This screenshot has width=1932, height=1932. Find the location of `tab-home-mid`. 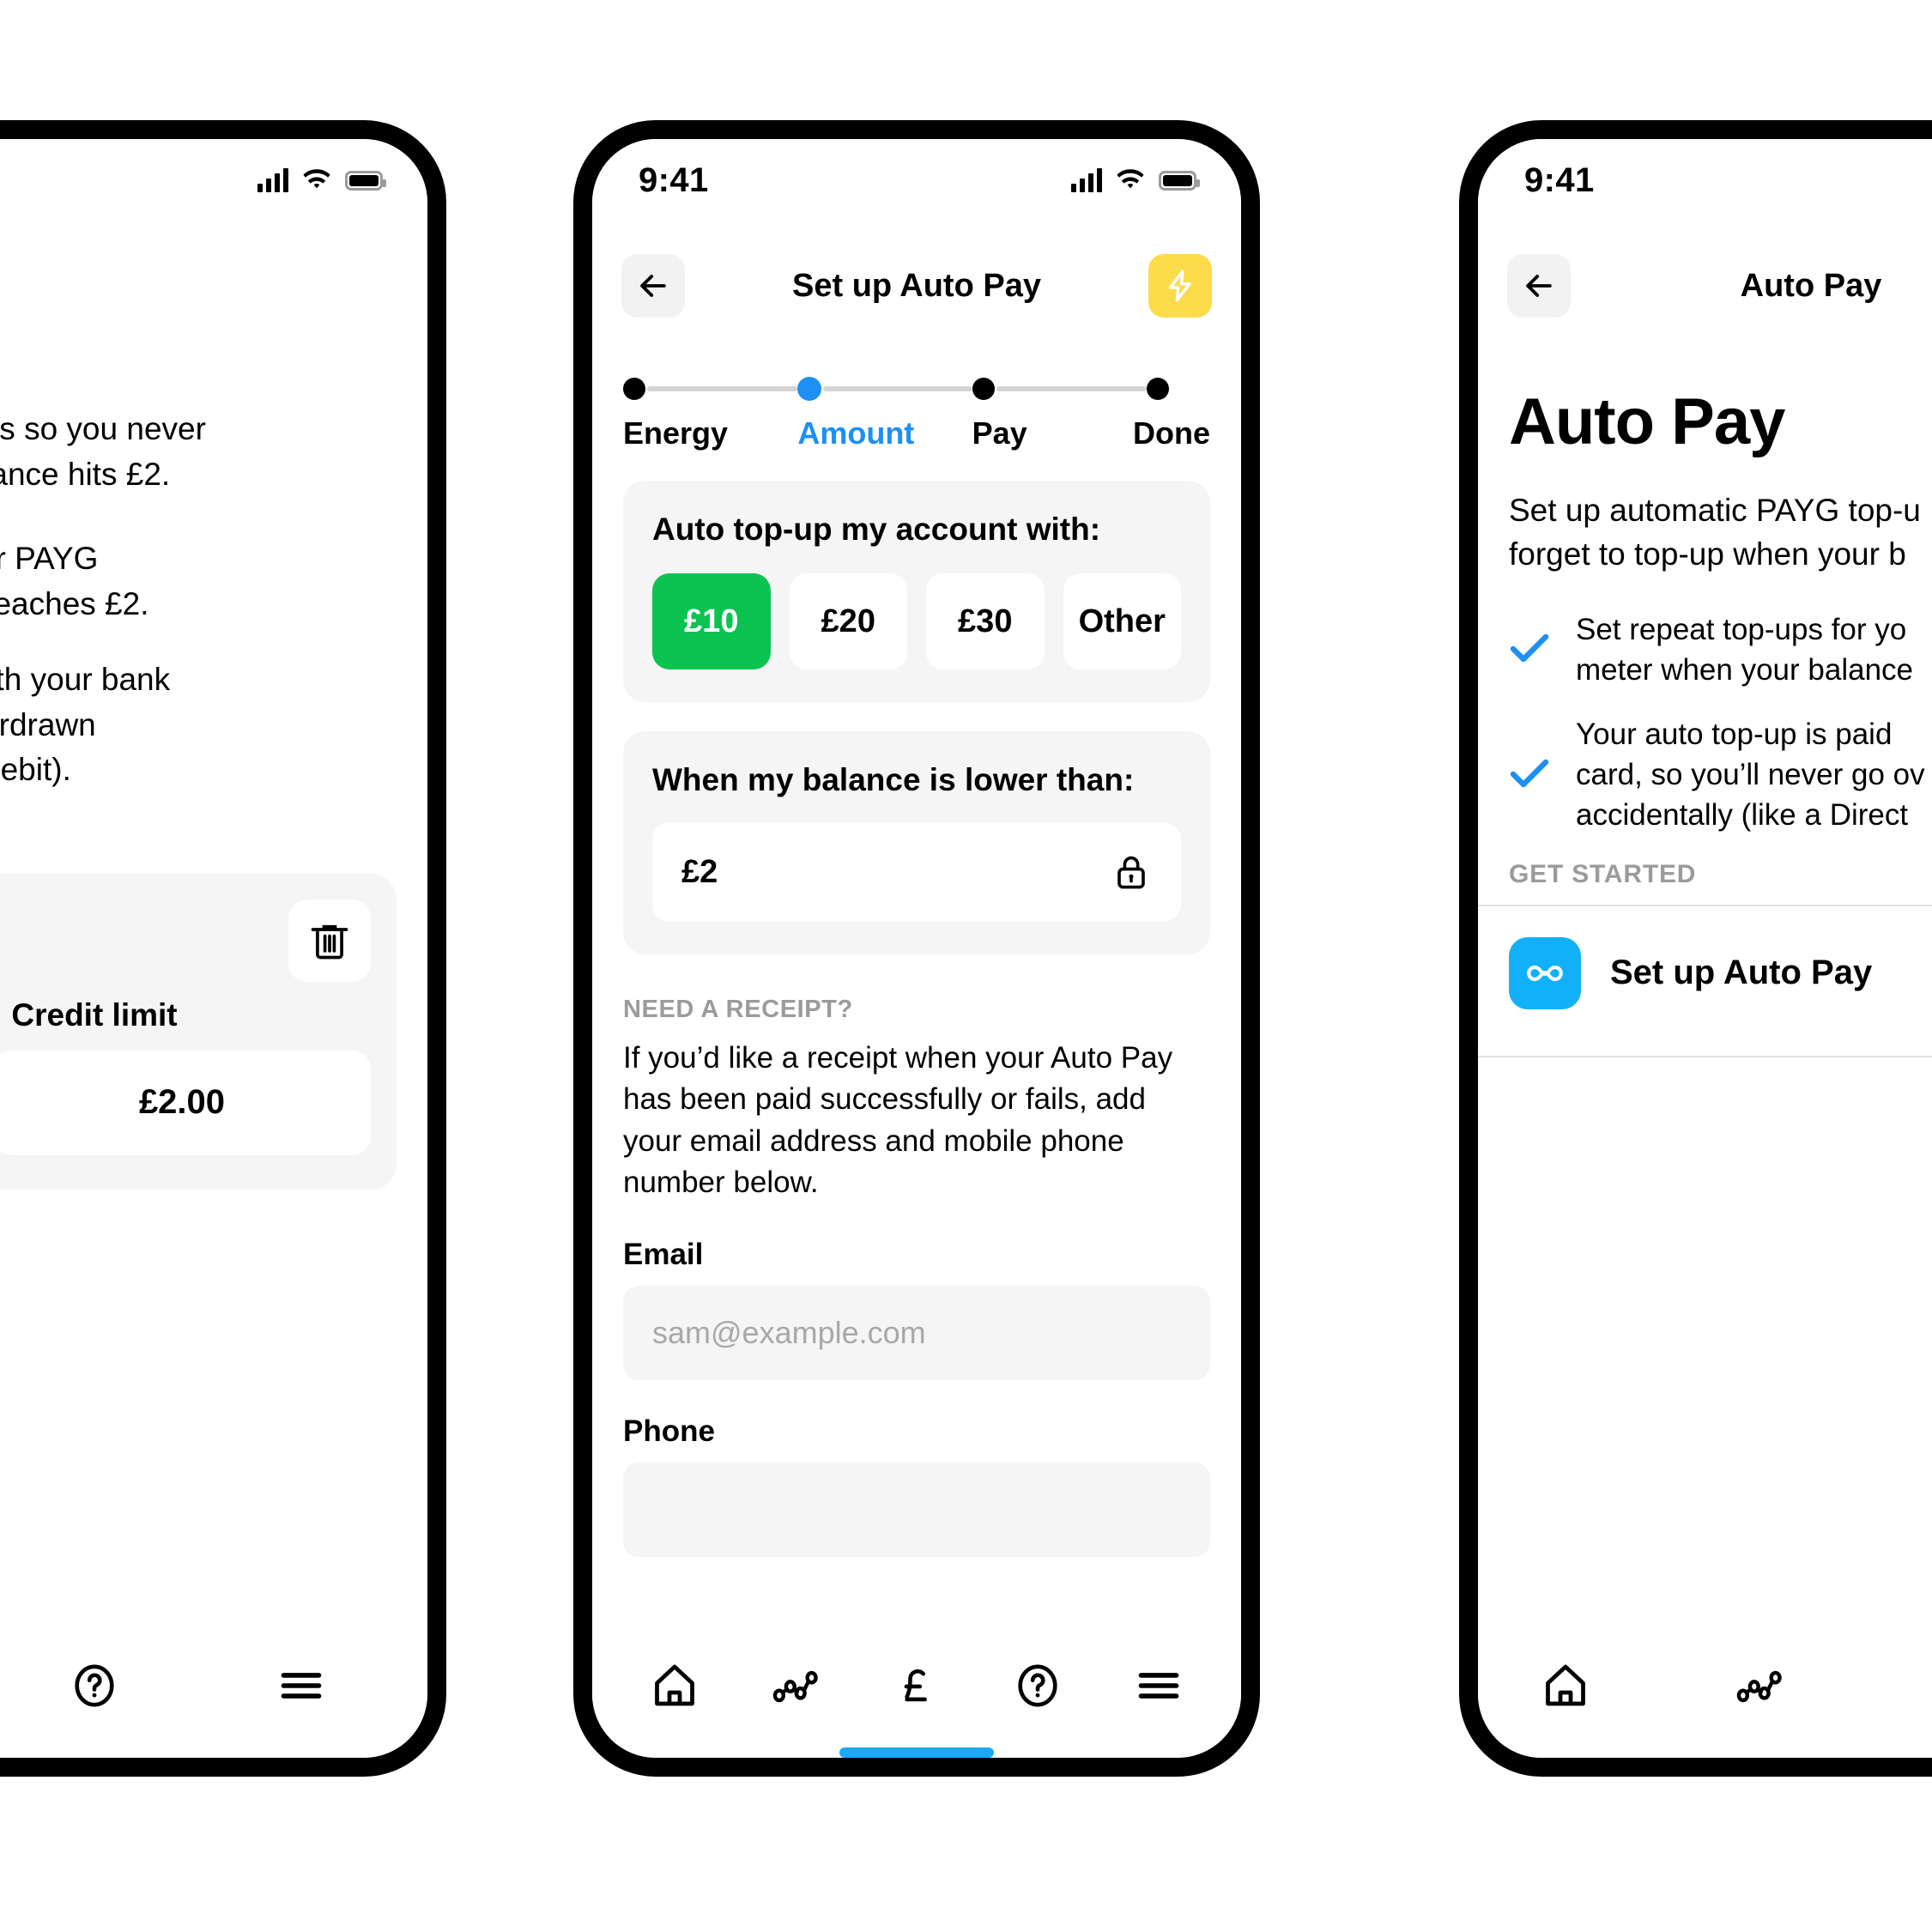

tab-home-mid is located at coordinates (674, 1685).